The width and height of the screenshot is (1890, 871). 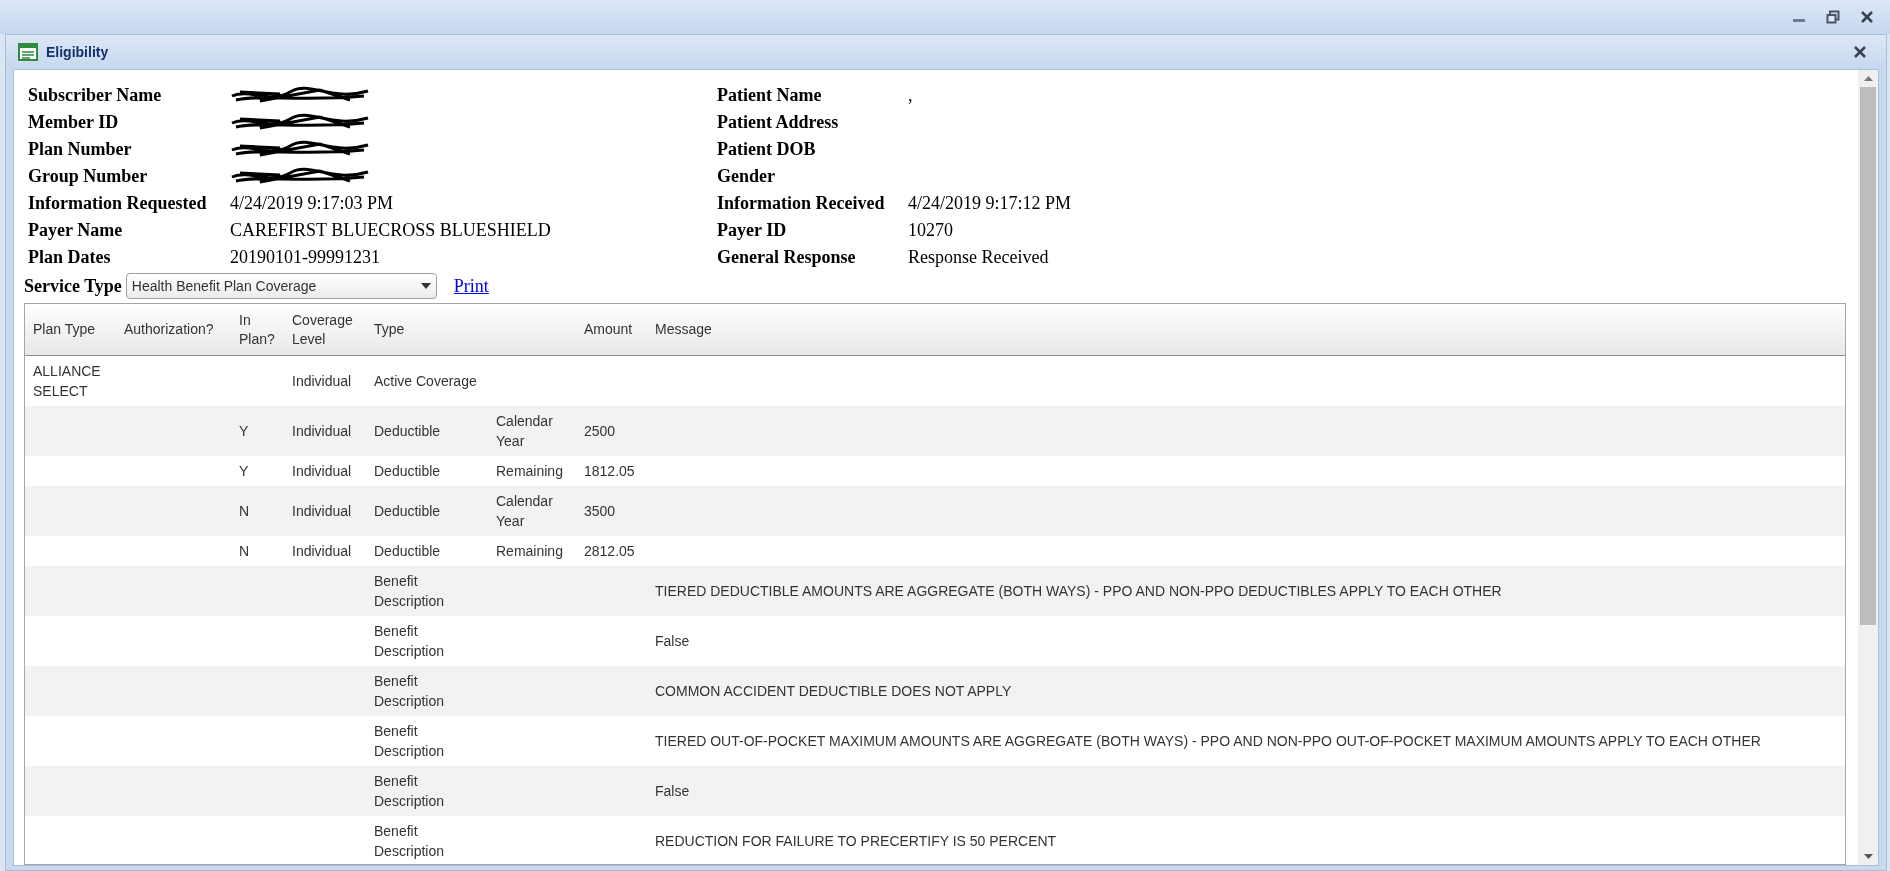 I want to click on field-value: 4/24/2019 9:17:03 PM, so click(x=312, y=203).